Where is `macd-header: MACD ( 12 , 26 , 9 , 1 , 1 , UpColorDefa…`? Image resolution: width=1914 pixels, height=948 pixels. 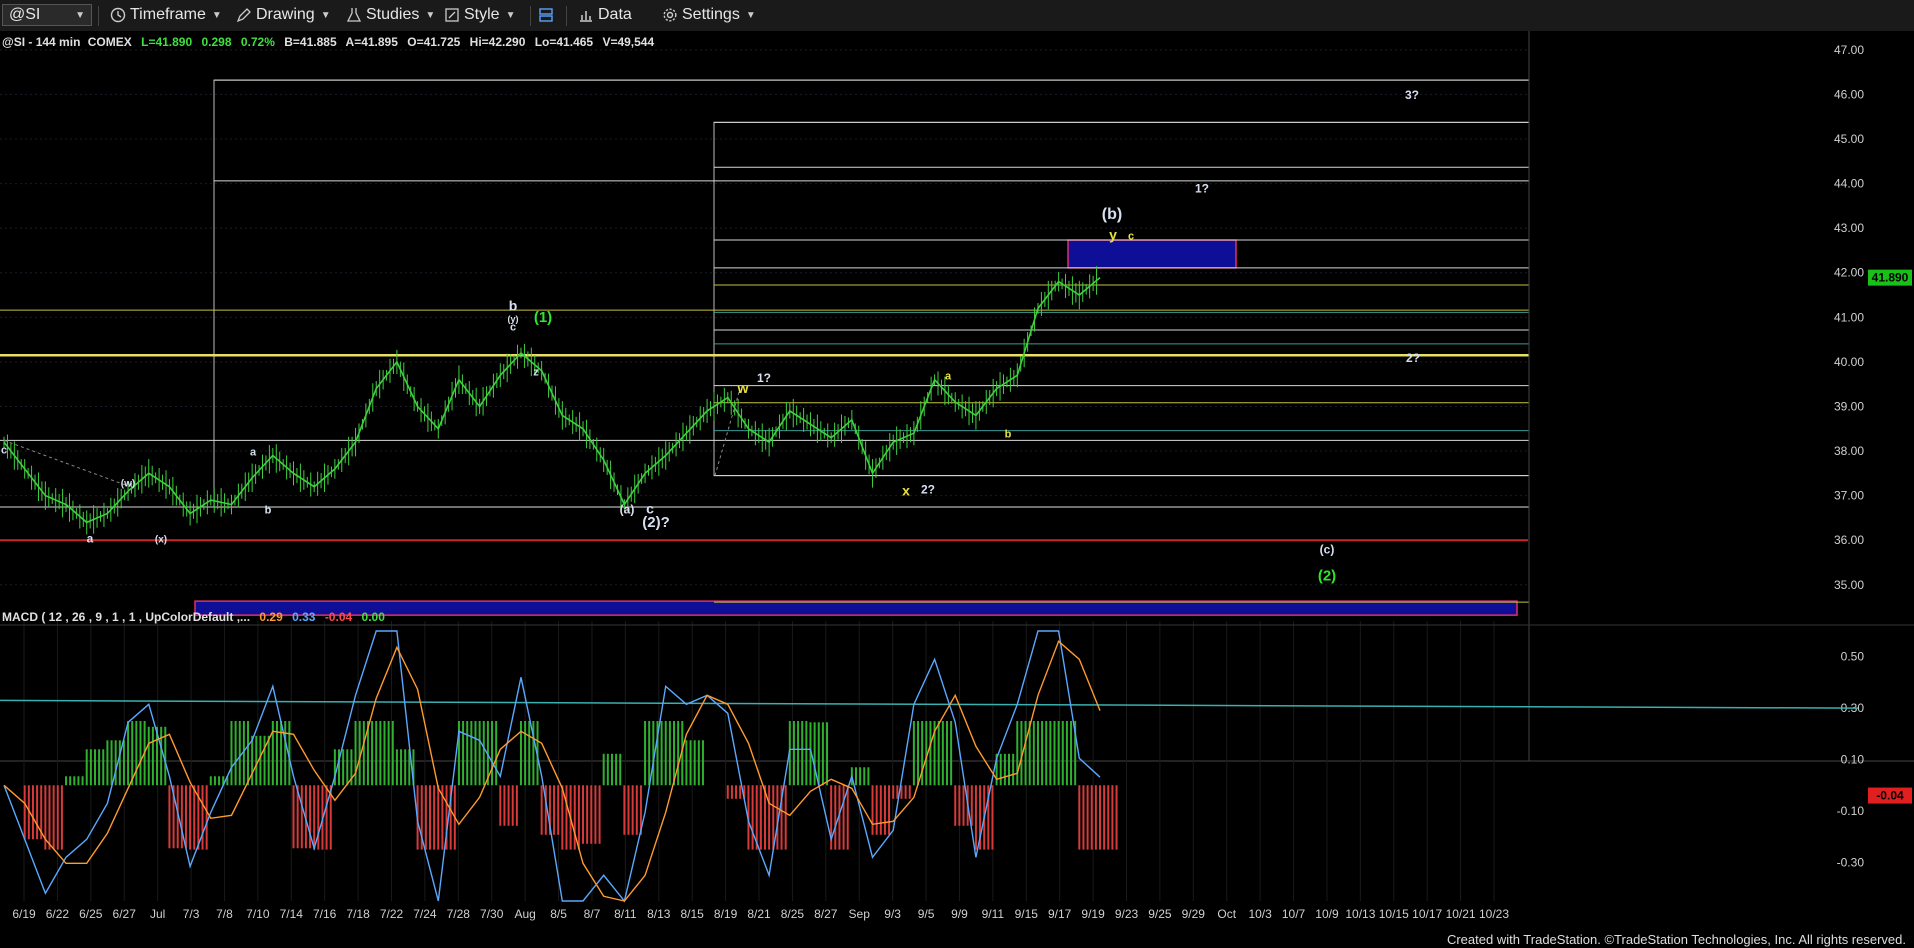 macd-header: MACD ( 12 , 26 , 9 , 1 , 1 , UpColorDefa… is located at coordinates (193, 617).